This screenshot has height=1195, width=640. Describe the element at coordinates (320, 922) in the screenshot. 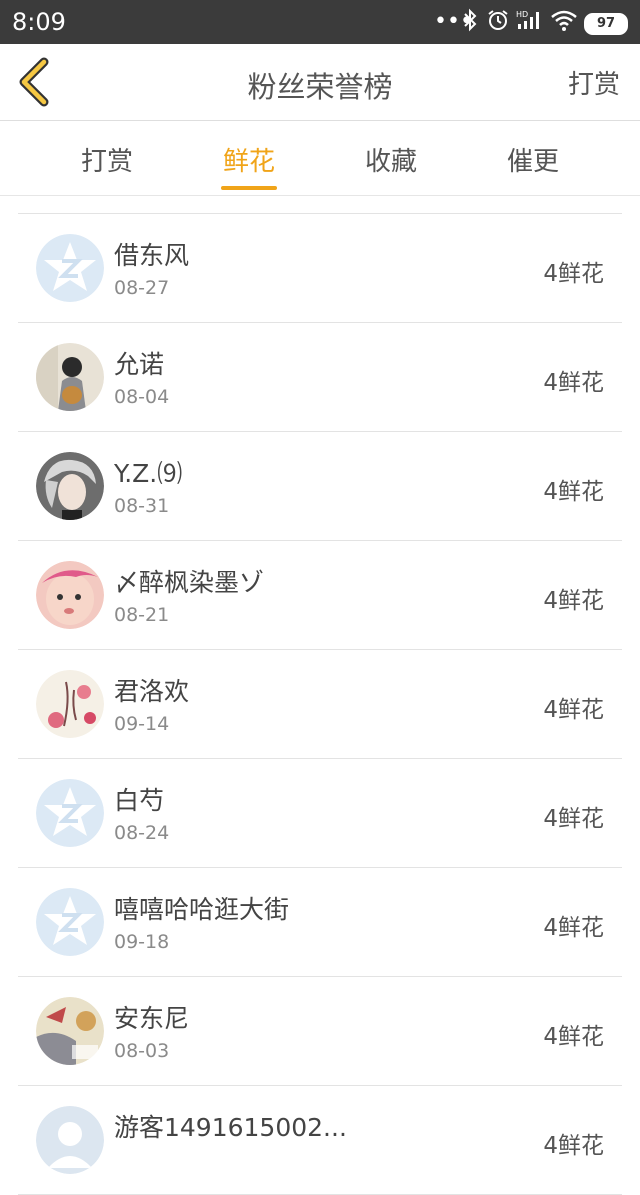

I see `list-item: 嘻嘻哈哈逛大街 09-18 4鲜花` at that location.